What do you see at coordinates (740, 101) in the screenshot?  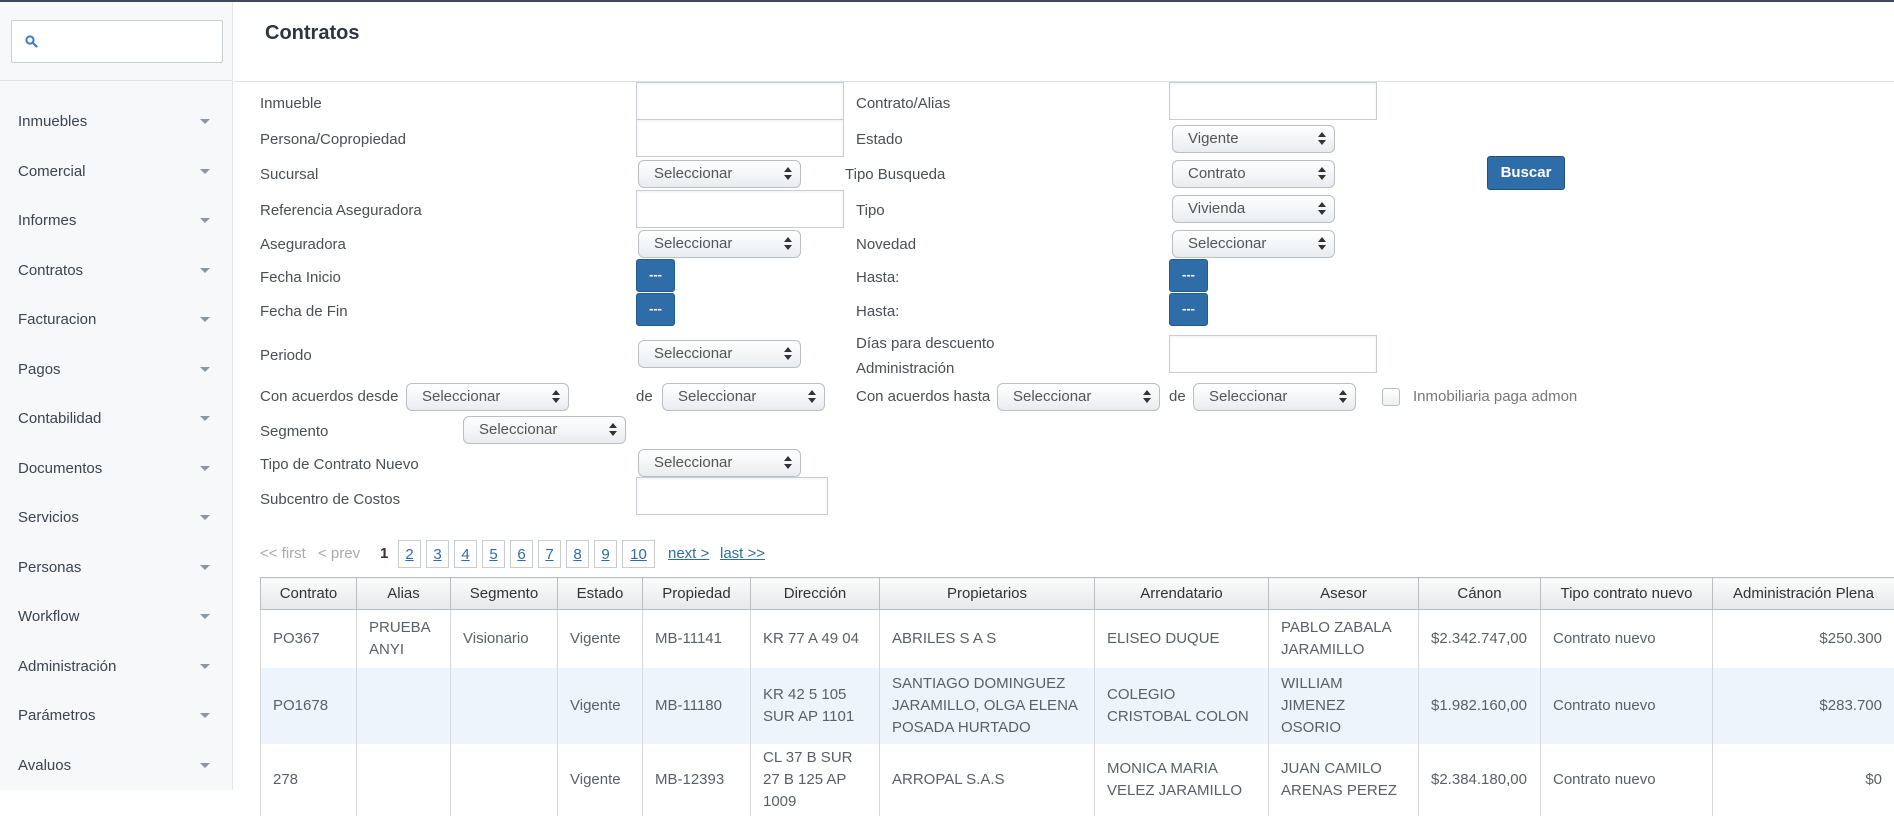 I see `inmueble-input` at bounding box center [740, 101].